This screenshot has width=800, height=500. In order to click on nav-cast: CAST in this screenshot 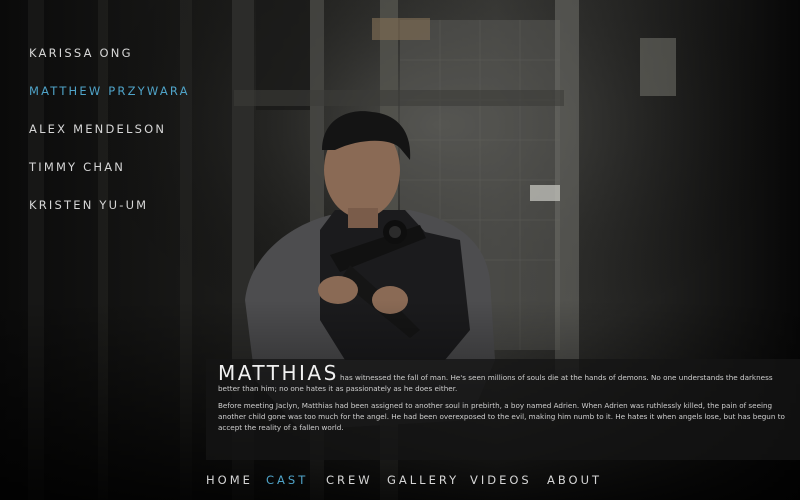, I will do `click(287, 480)`.